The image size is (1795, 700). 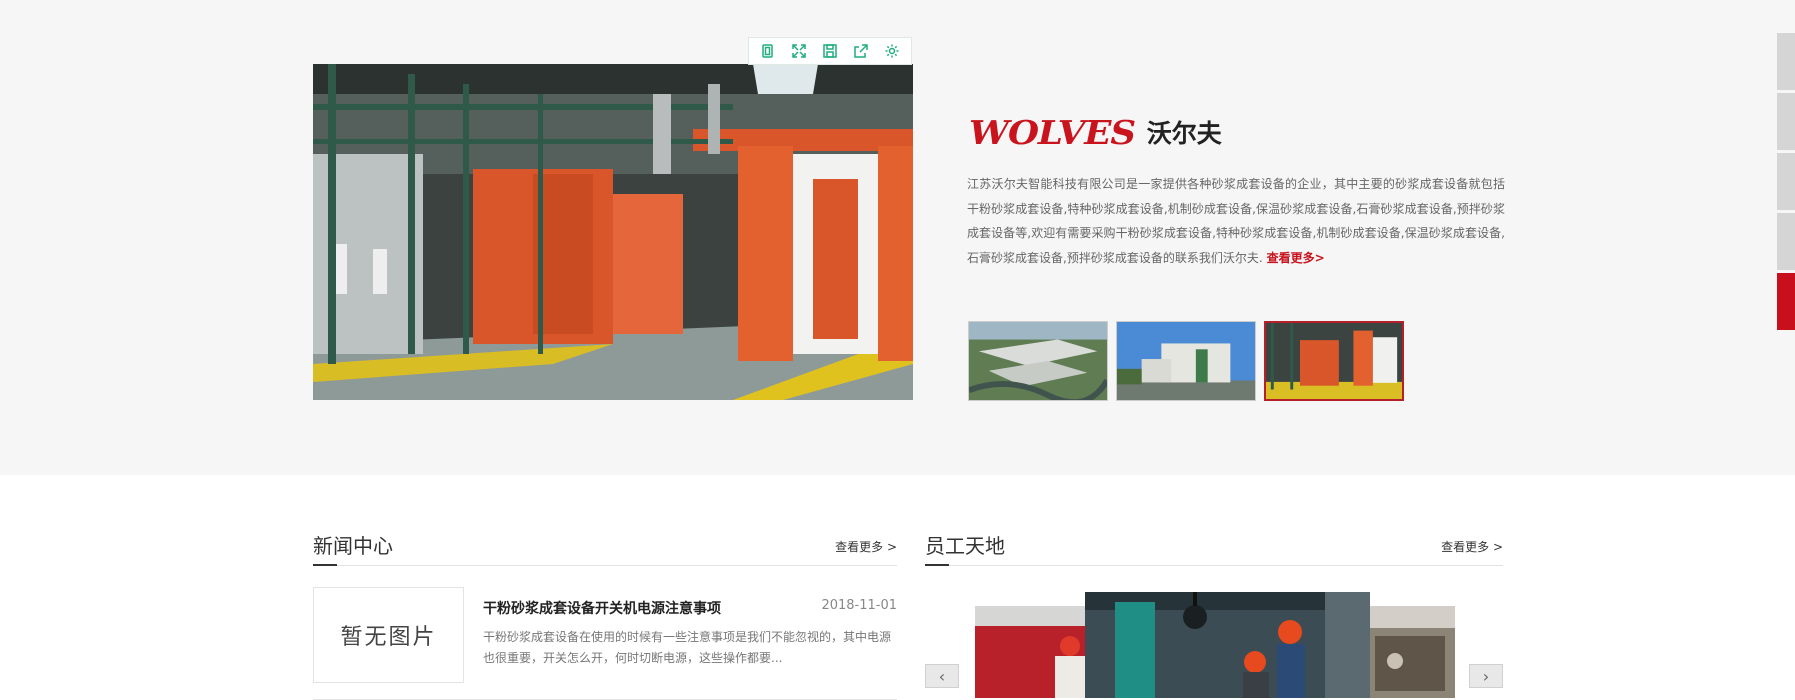 What do you see at coordinates (1030, 652) in the screenshot?
I see `carousel-photo-left` at bounding box center [1030, 652].